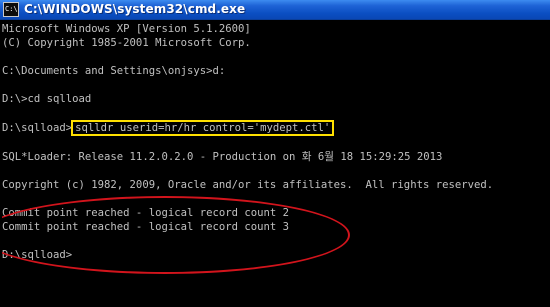 The height and width of the screenshot is (307, 550). What do you see at coordinates (135, 9) in the screenshot?
I see `window-title: C:\WINDOWS\system32\cmd.exe` at bounding box center [135, 9].